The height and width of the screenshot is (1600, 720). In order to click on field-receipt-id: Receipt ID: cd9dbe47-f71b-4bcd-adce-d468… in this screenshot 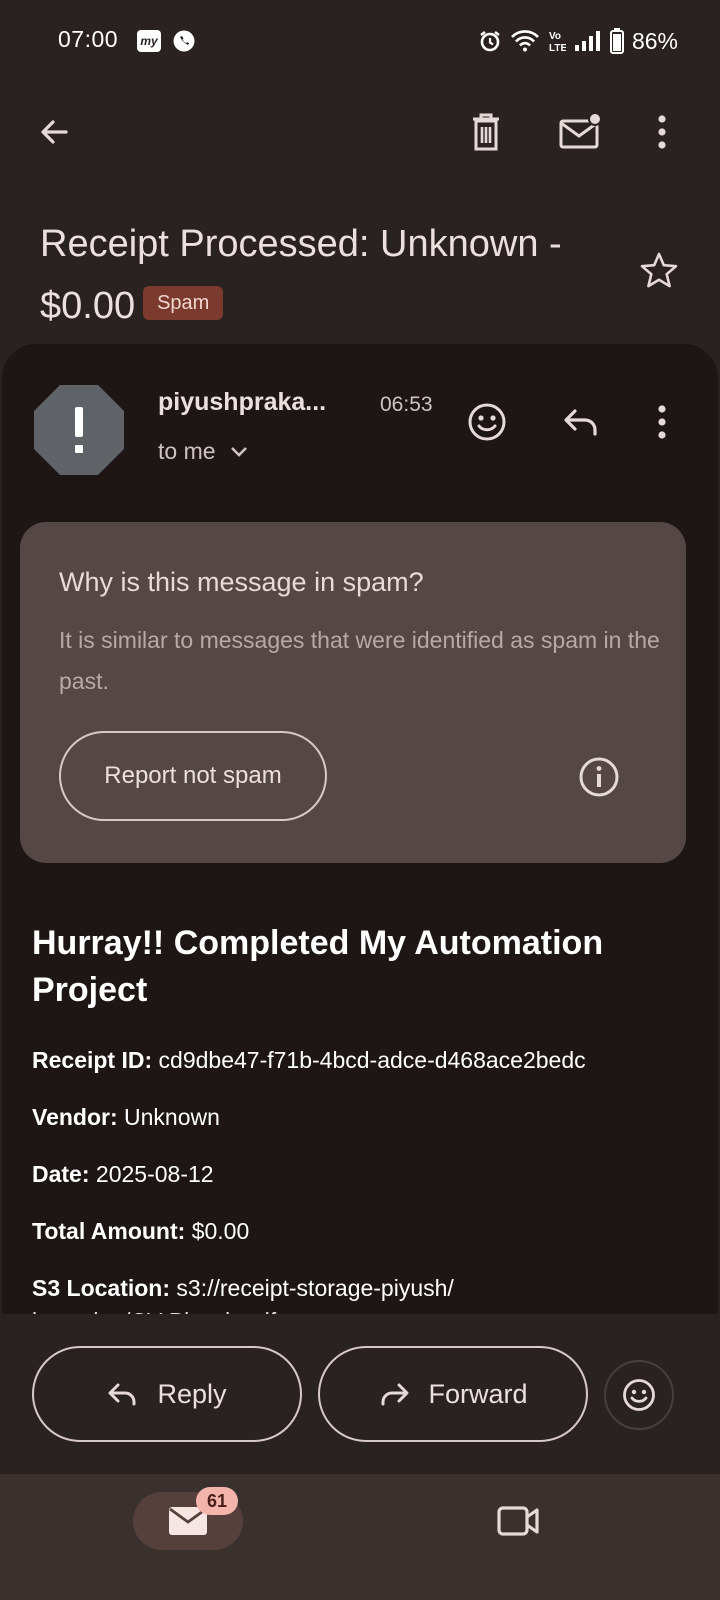, I will do `click(309, 1060)`.